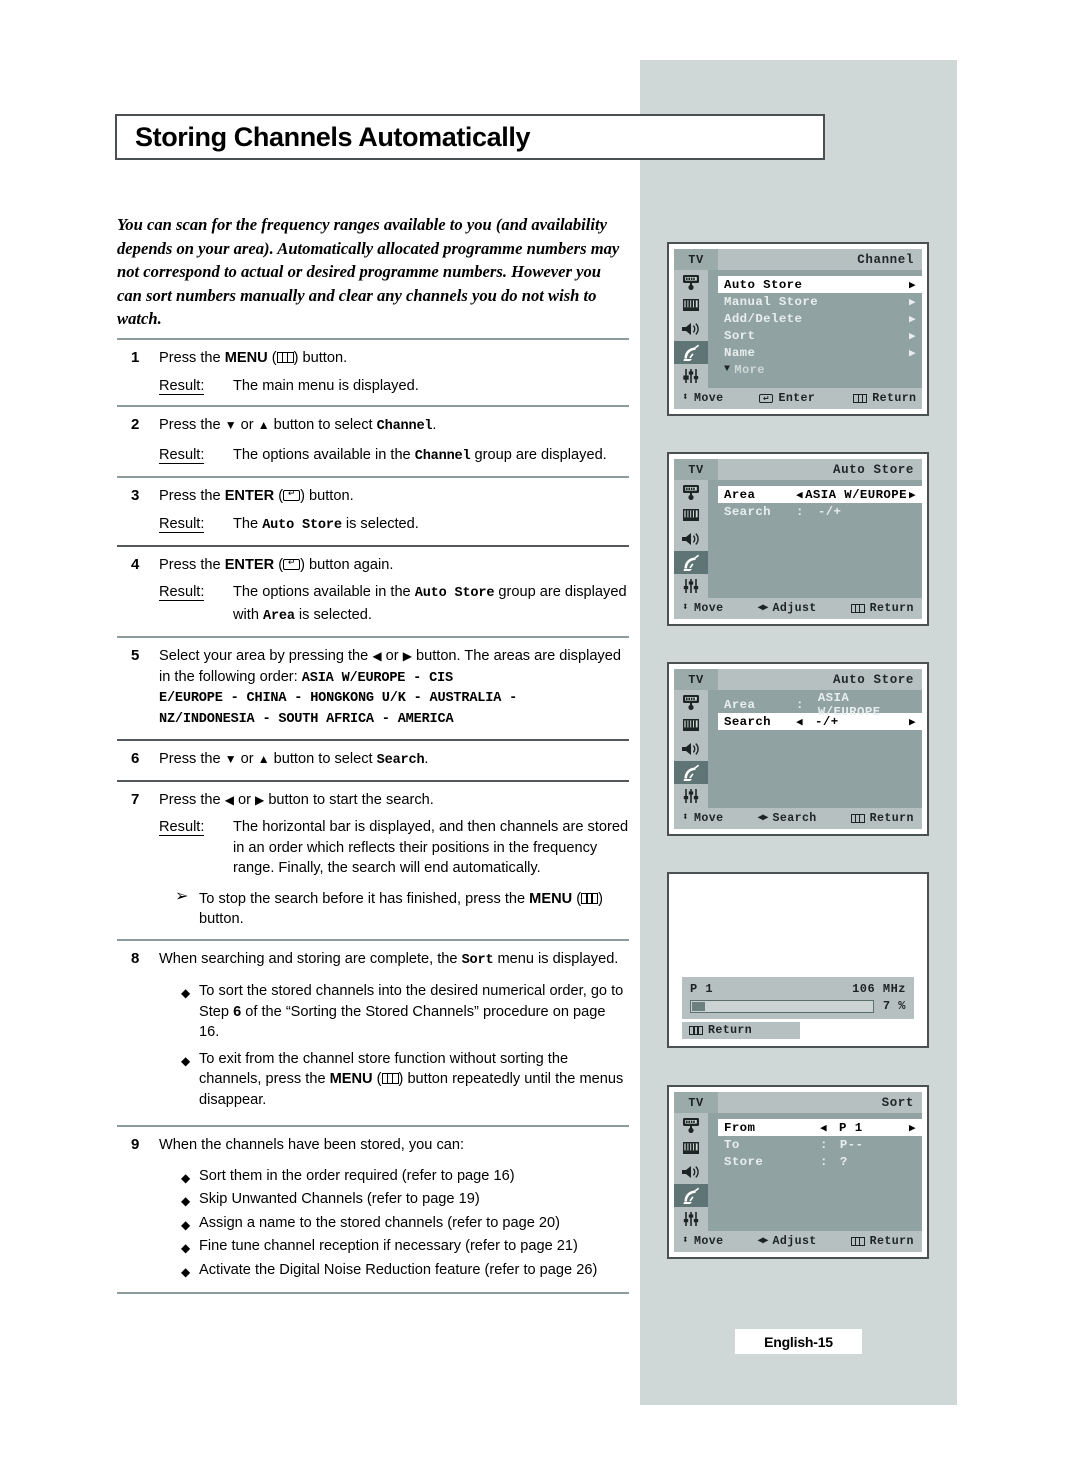  Describe the element at coordinates (279, 496) in the screenshot. I see `step-3-mid: (` at that location.